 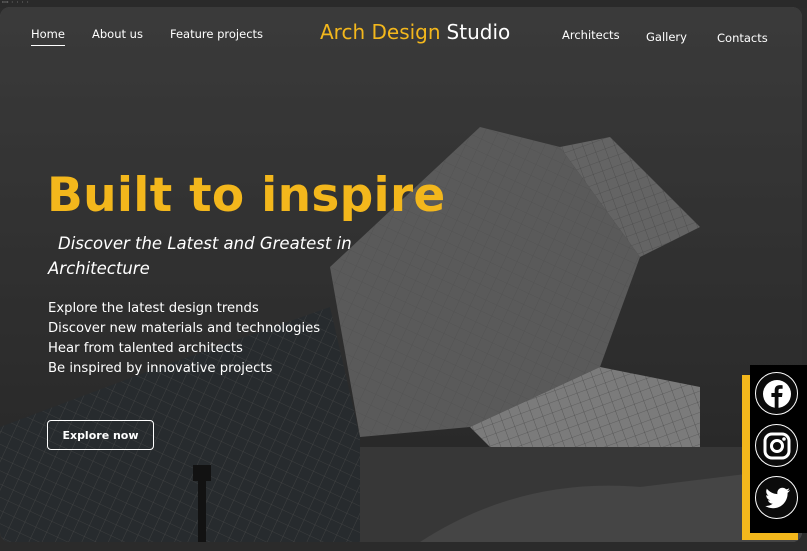 I want to click on social-links-panel, so click(x=778, y=449).